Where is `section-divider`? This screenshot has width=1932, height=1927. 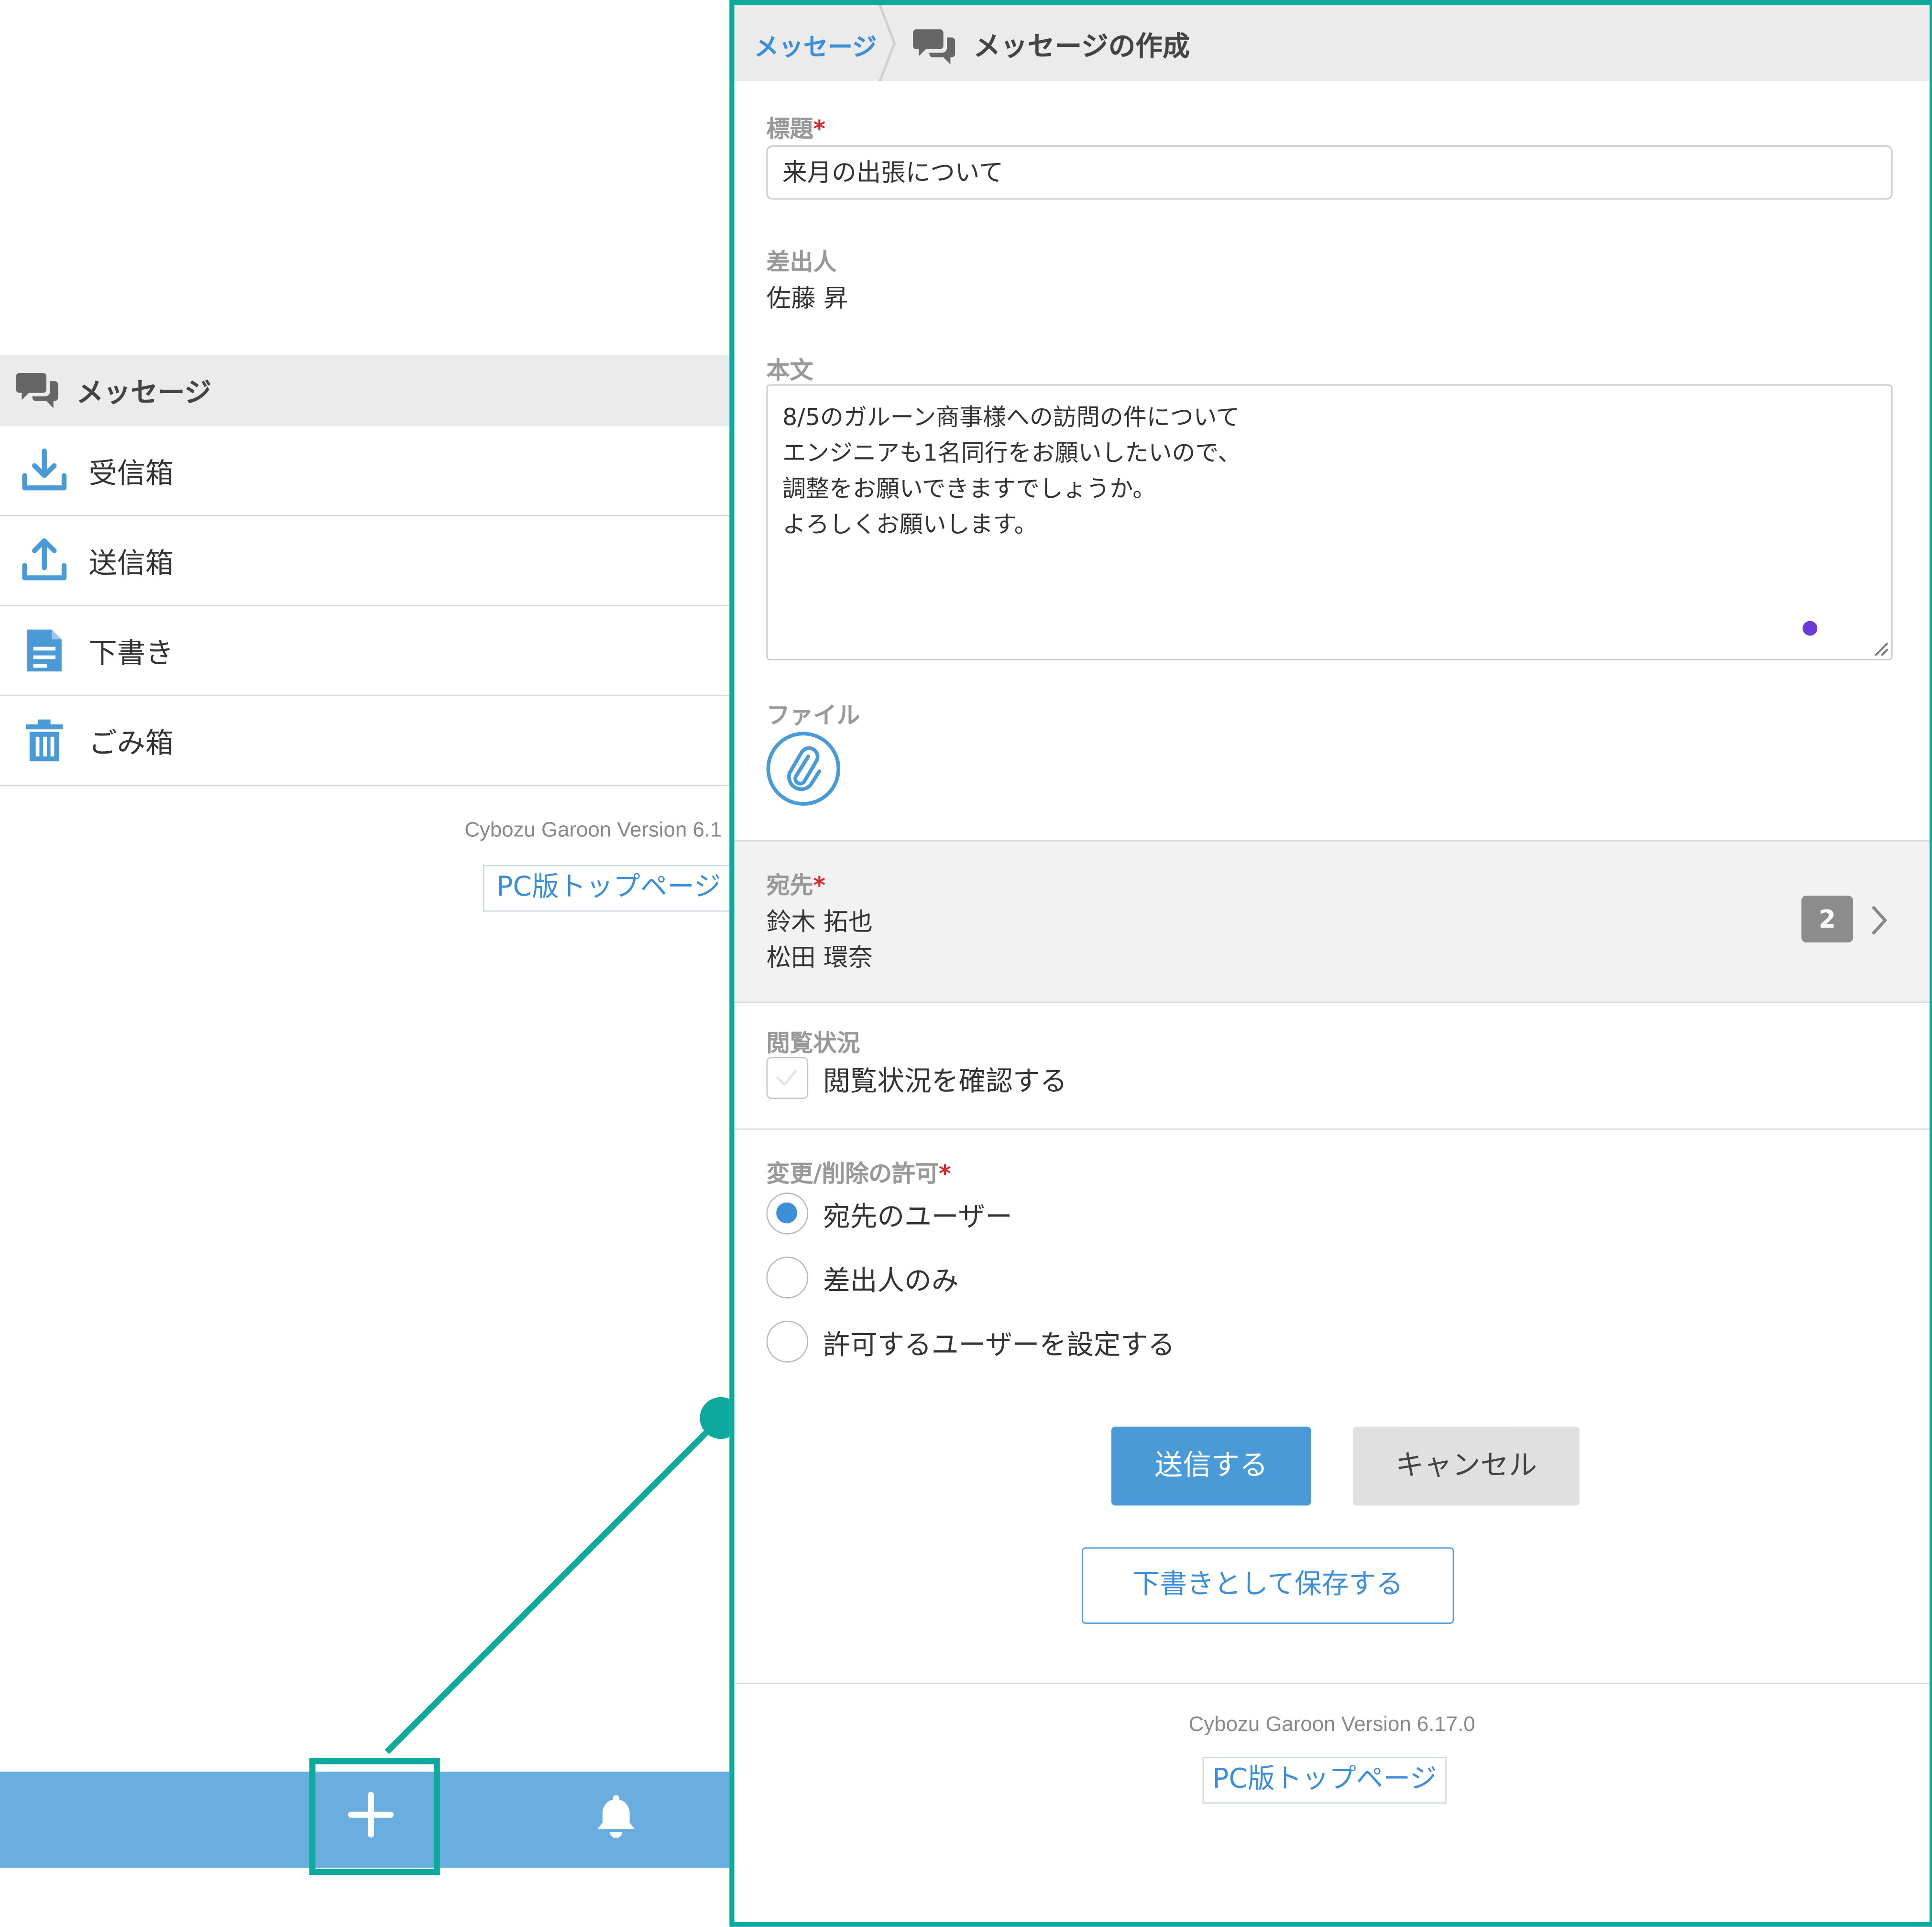
section-divider is located at coordinates (1332, 1129).